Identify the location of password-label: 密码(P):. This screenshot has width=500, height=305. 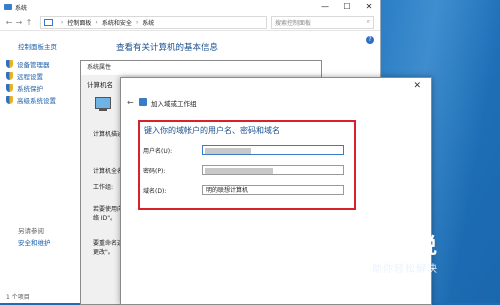
(154, 171).